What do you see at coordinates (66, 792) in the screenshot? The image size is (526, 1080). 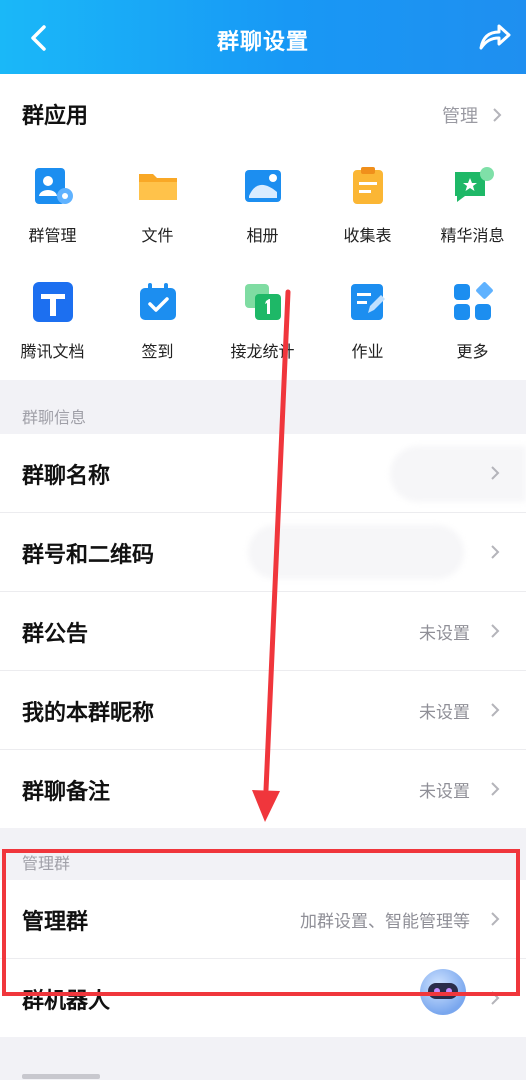 I see `row-label: 群聊备注` at bounding box center [66, 792].